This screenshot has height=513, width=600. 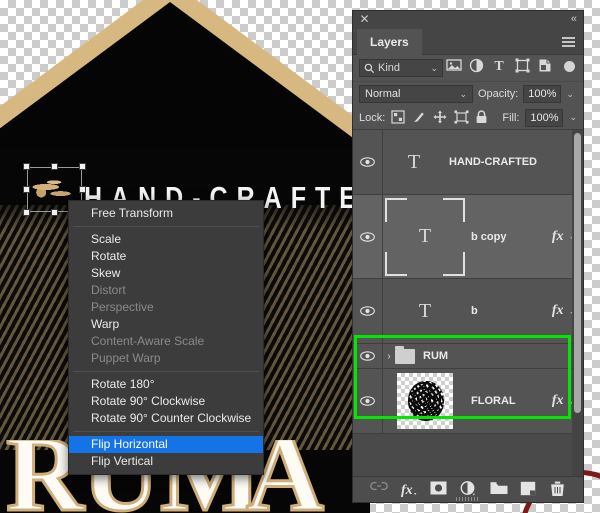 I want to click on filter-kind-label: Kind, so click(x=389, y=68).